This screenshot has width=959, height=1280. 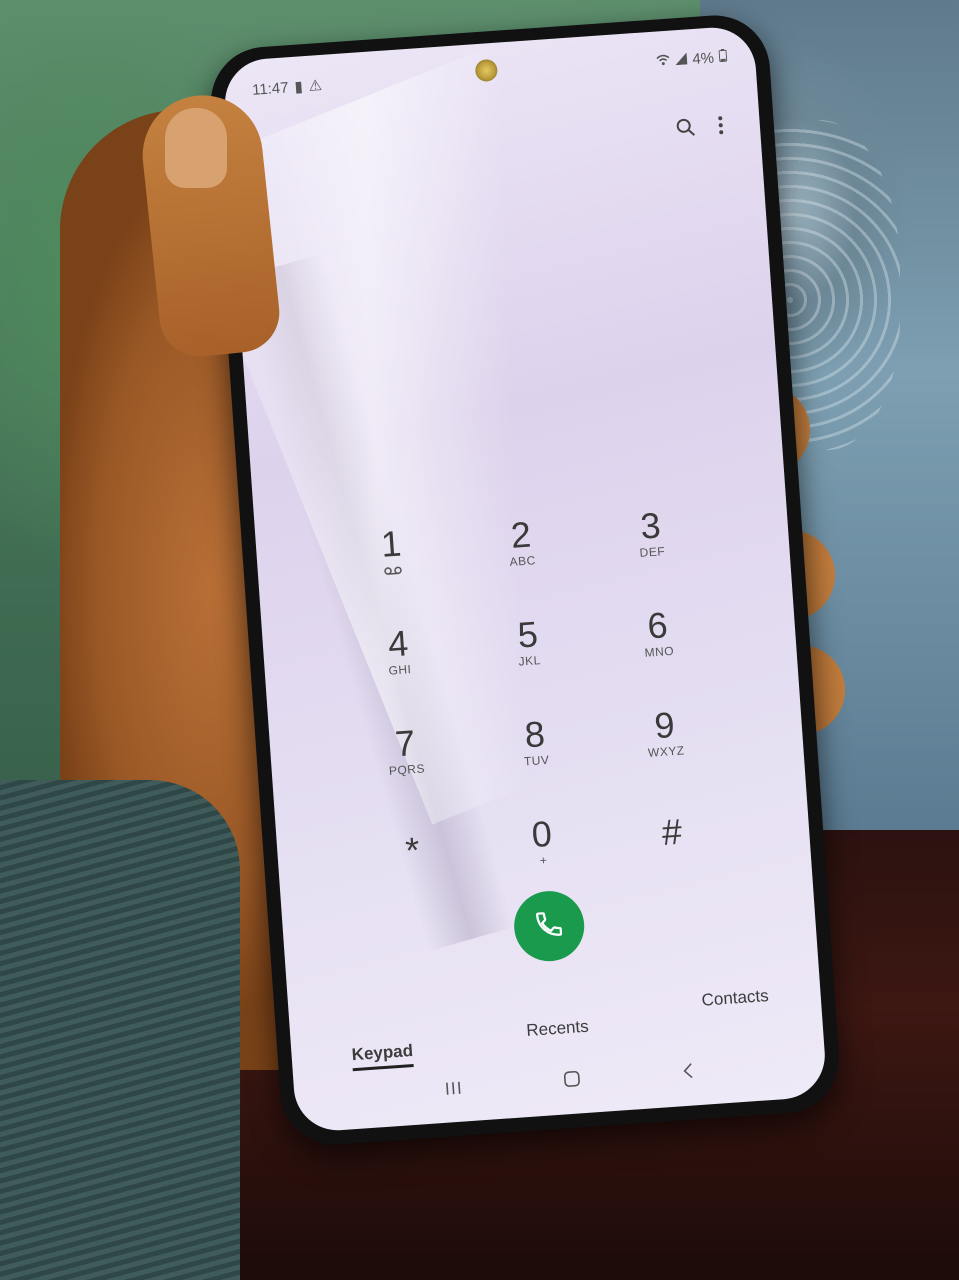 I want to click on tab-recents: Recents, so click(x=558, y=1038).